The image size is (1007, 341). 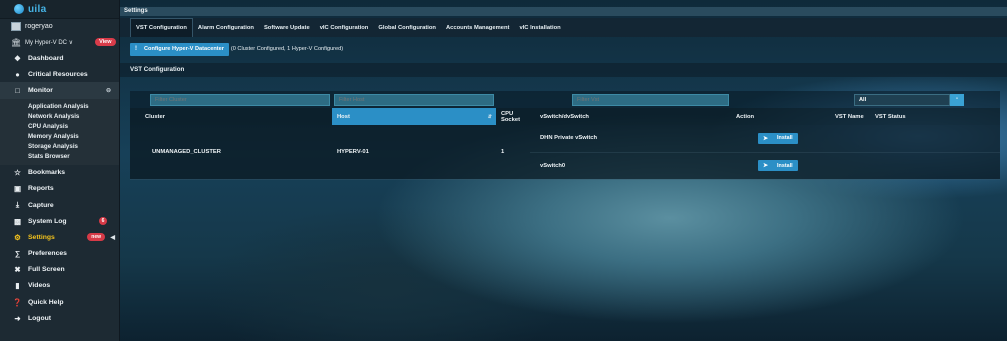 What do you see at coordinates (59, 147) in the screenshot?
I see `sidebar-subitem-storage-analysis: Storage Analysis` at bounding box center [59, 147].